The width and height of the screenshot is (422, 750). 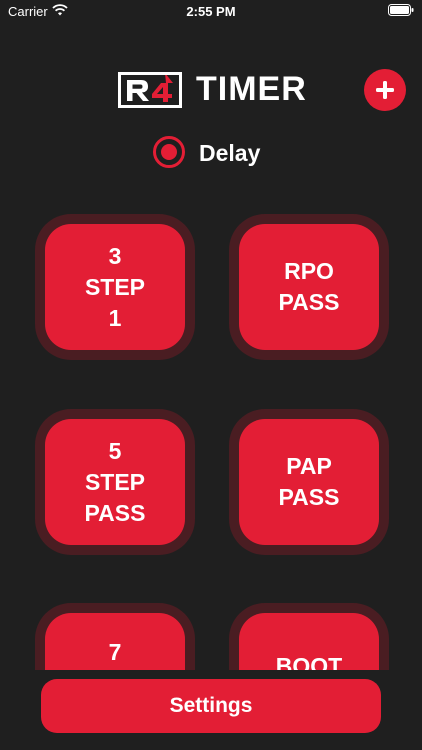 I want to click on r4-logo, so click(x=150, y=90).